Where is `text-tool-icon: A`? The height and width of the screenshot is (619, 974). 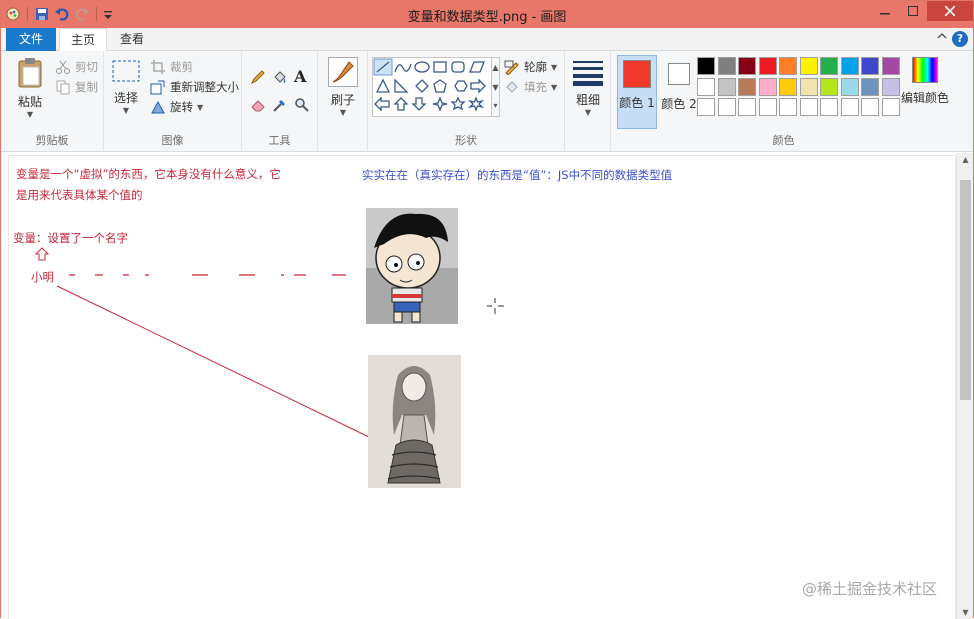 text-tool-icon: A is located at coordinates (302, 76).